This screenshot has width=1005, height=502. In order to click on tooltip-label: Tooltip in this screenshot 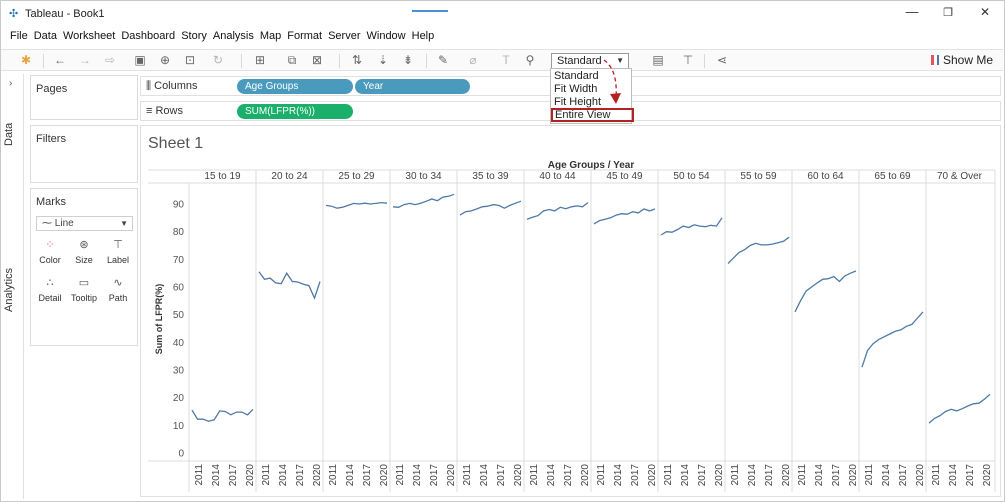, I will do `click(83, 298)`.